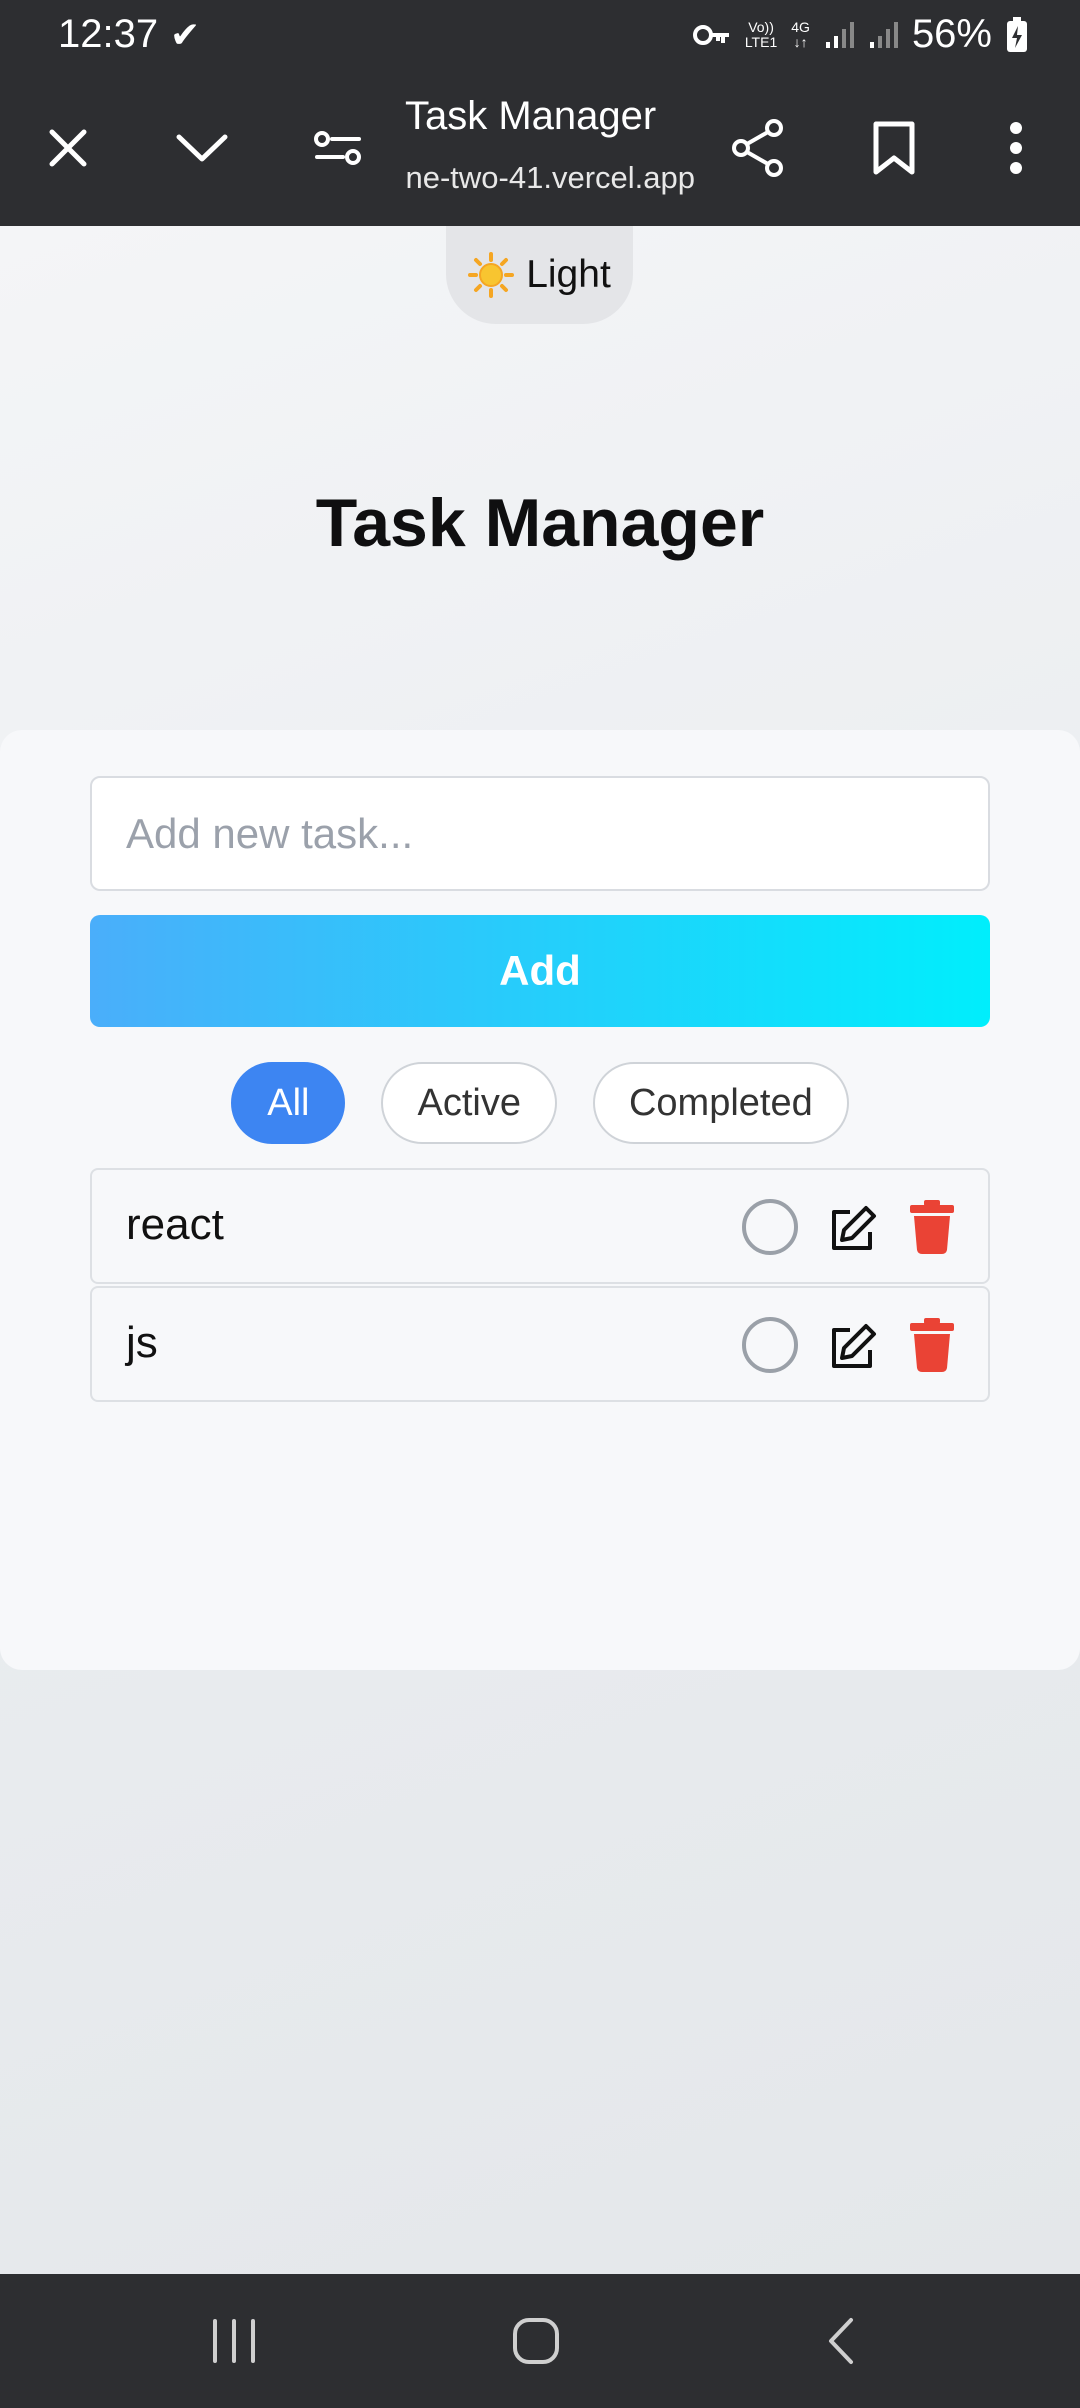  Describe the element at coordinates (175, 1224) in the screenshot. I see `task-text: react` at that location.